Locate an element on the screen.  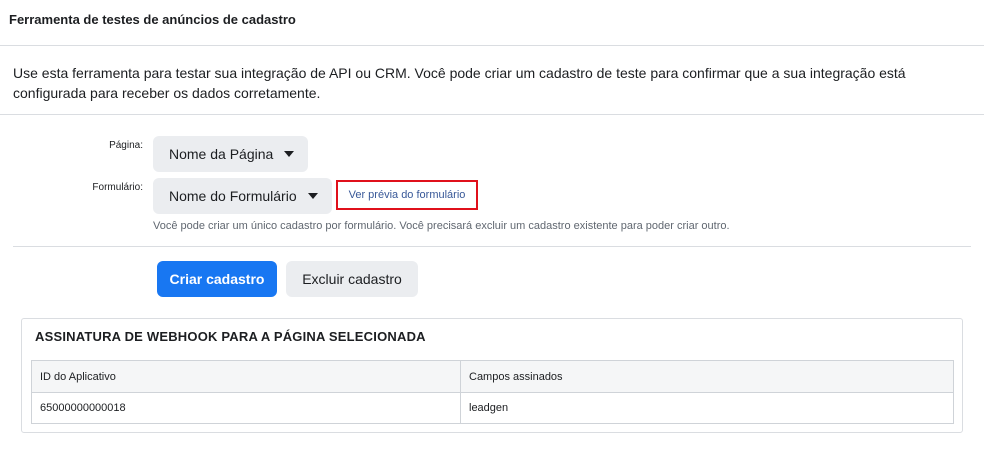
form-select: Nome do Formulário is located at coordinates (242, 196).